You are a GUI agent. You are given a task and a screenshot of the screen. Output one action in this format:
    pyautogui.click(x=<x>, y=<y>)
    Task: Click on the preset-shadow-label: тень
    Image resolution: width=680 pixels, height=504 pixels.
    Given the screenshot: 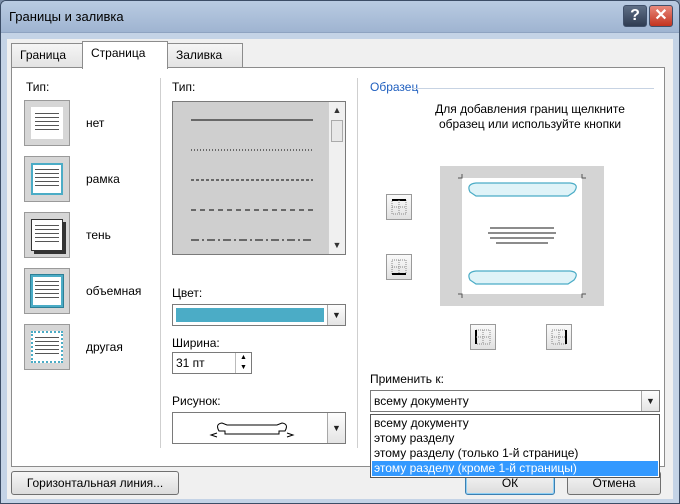 What is the action you would take?
    pyautogui.click(x=98, y=235)
    